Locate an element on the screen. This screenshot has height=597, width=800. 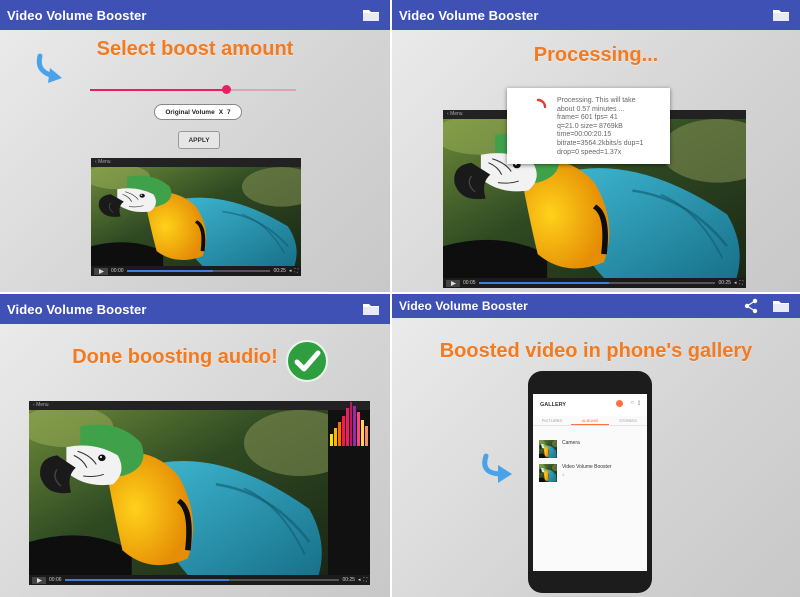
gallery-title: GALLERY is located at coordinates (553, 405).